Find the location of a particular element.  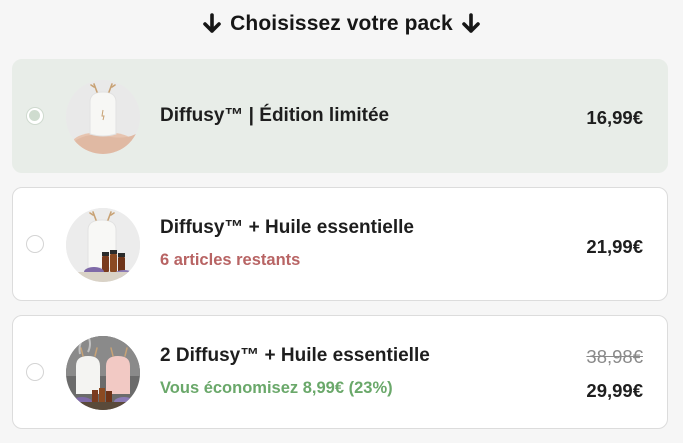

savings-label: Vous économisez 8,99€ (23%) is located at coordinates (276, 388).